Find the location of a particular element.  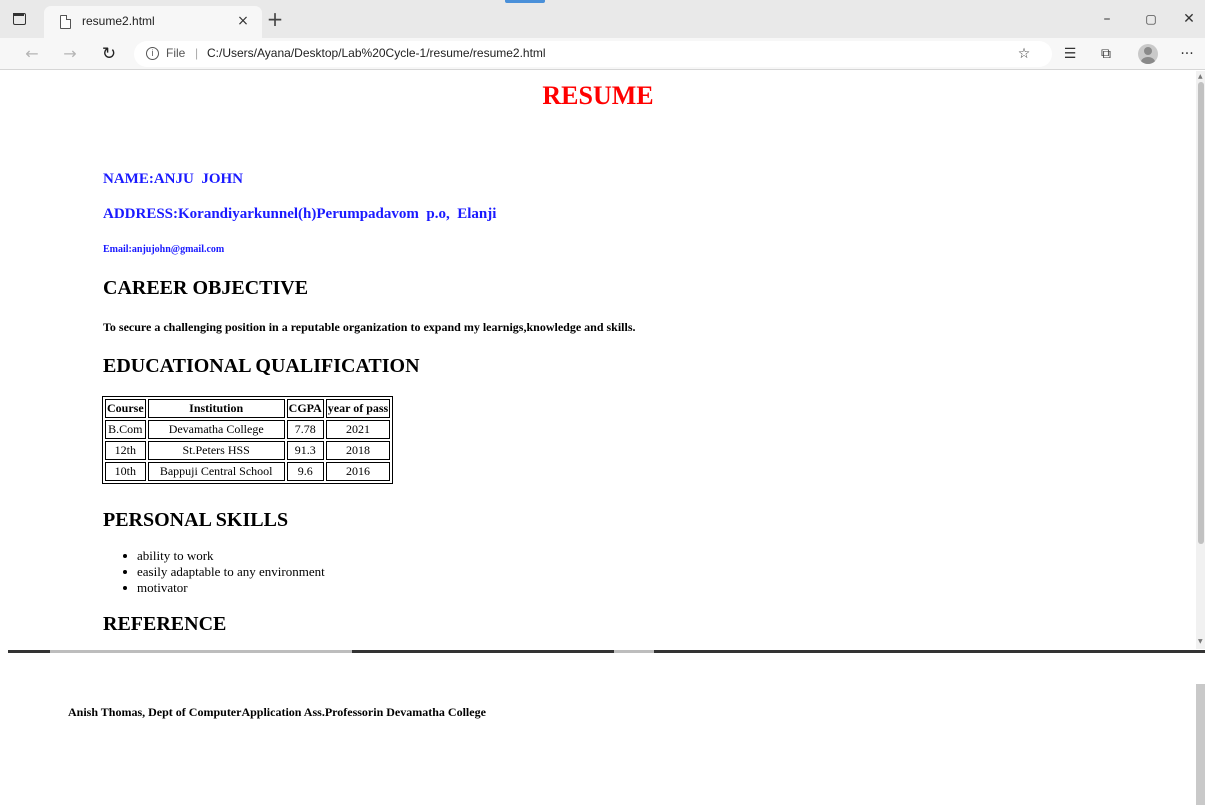

refresh-icon: ↻ is located at coordinates (109, 54).